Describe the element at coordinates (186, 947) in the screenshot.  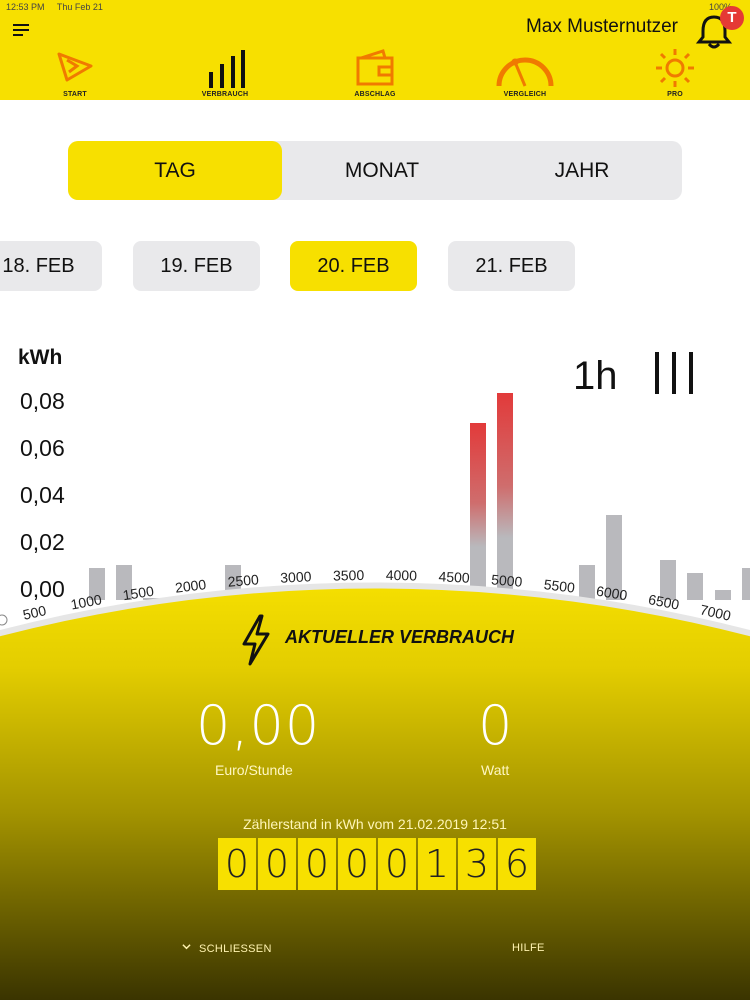
I see `chevron-down-icon` at that location.